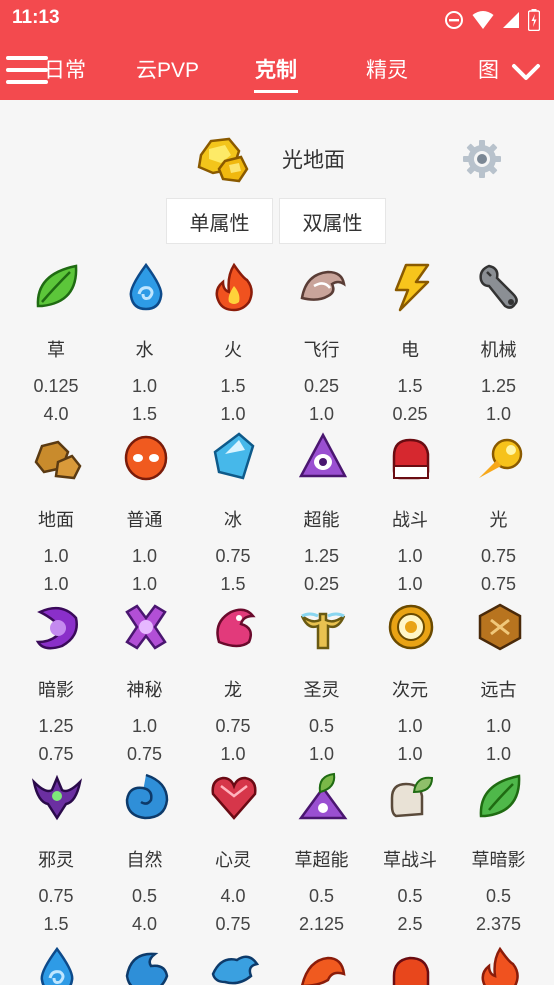 The width and height of the screenshot is (554, 985). What do you see at coordinates (146, 796) in the screenshot?
I see `nature-swirl-icon` at bounding box center [146, 796].